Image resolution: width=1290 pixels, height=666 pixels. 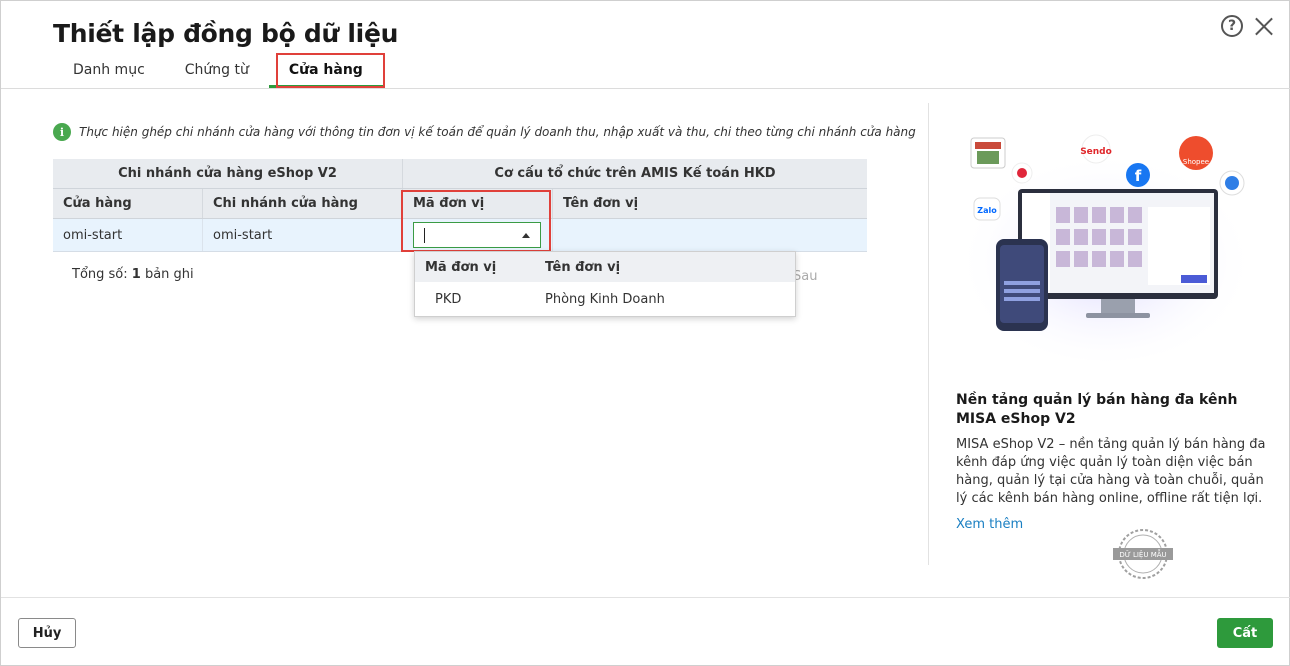 What do you see at coordinates (710, 235) in the screenshot?
I see `cell-unit-name` at bounding box center [710, 235].